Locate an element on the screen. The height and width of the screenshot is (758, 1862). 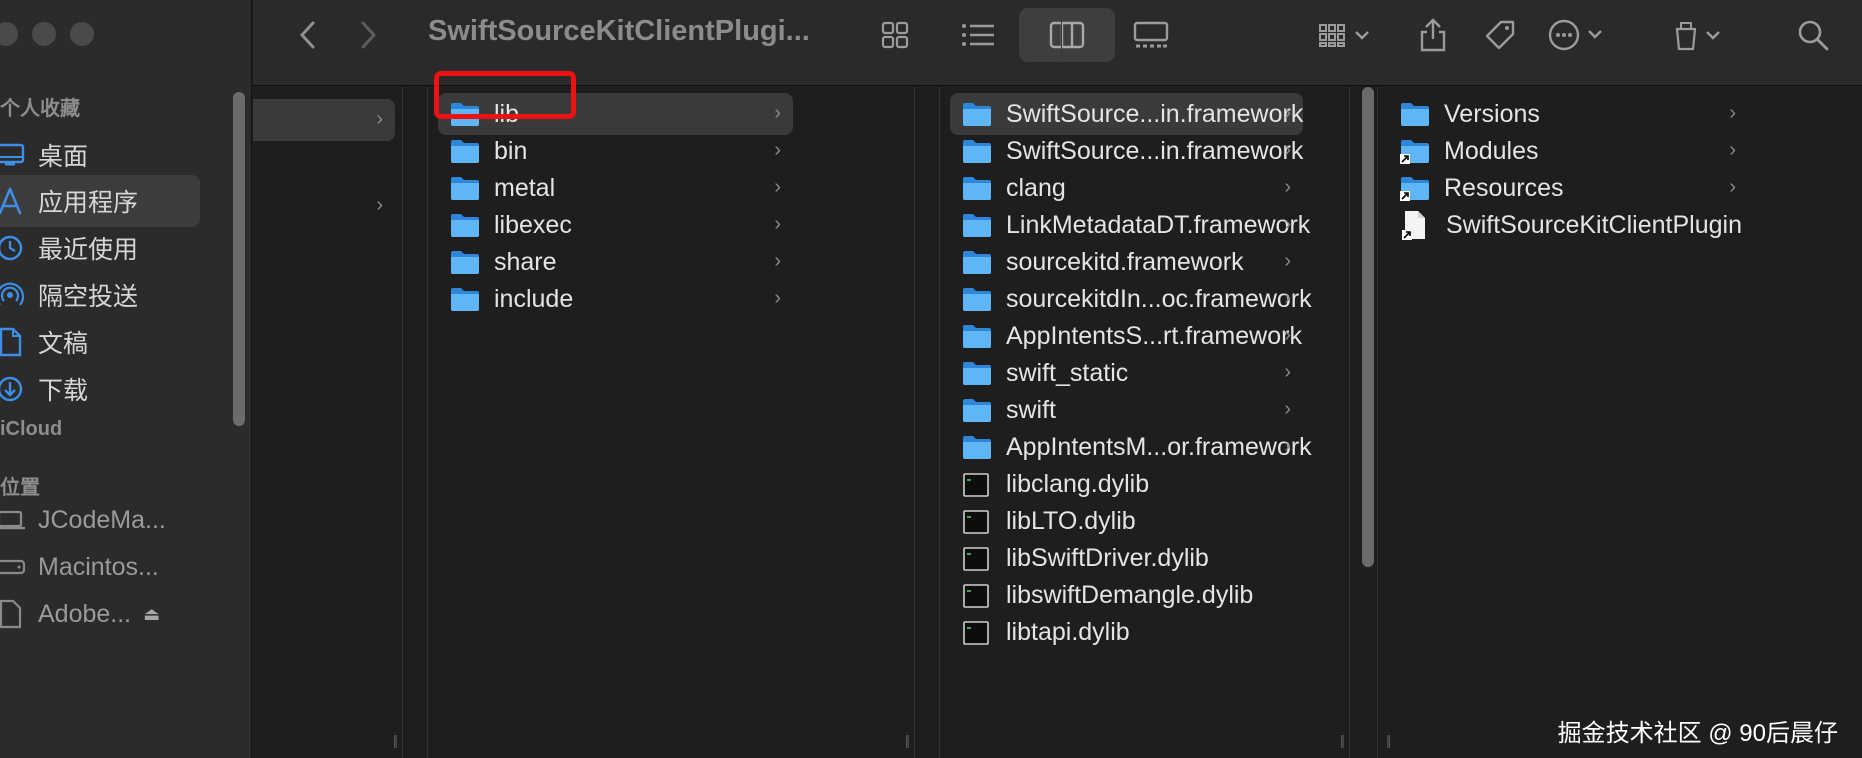
sidebar-item-applications: 应用程序 is located at coordinates (100, 201).